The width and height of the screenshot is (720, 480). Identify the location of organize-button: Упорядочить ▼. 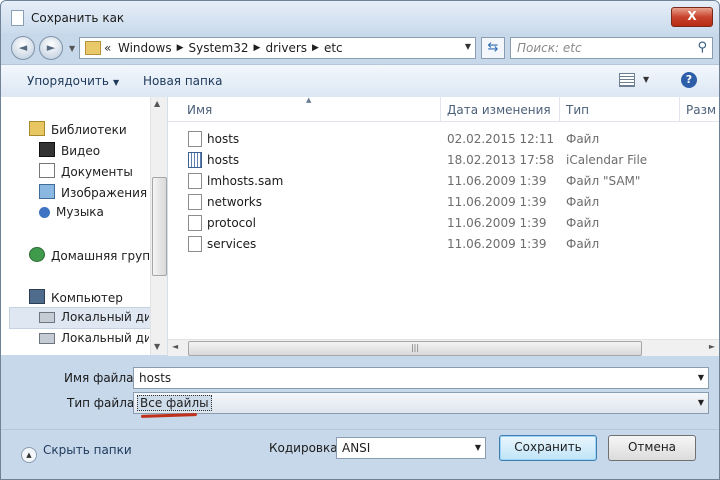
(73, 81).